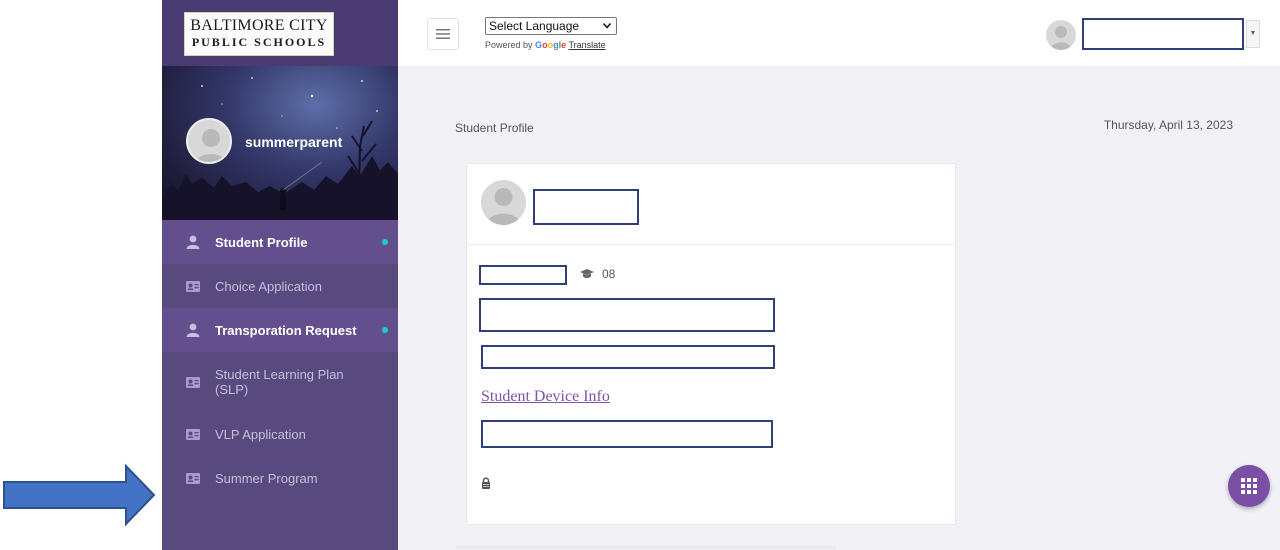 The height and width of the screenshot is (550, 1280). I want to click on grade-value: 08, so click(609, 274).